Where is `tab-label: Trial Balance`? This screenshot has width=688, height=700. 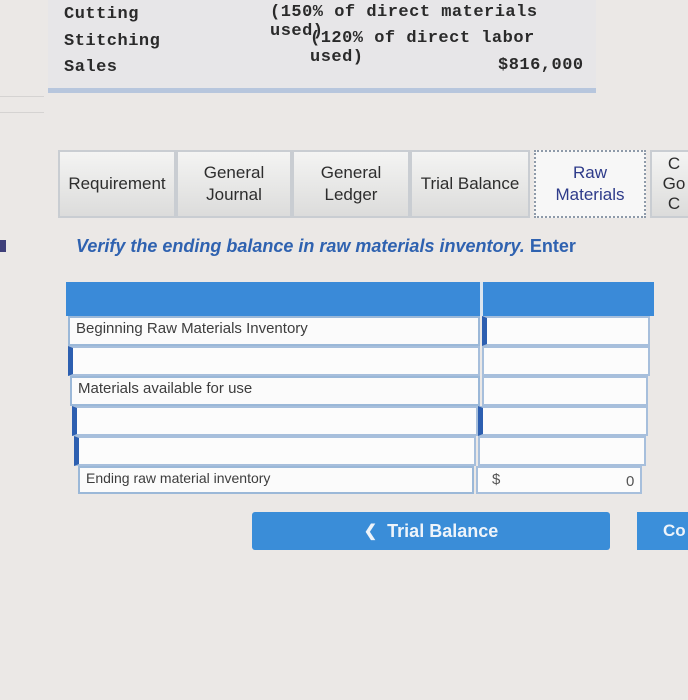 tab-label: Trial Balance is located at coordinates (470, 183).